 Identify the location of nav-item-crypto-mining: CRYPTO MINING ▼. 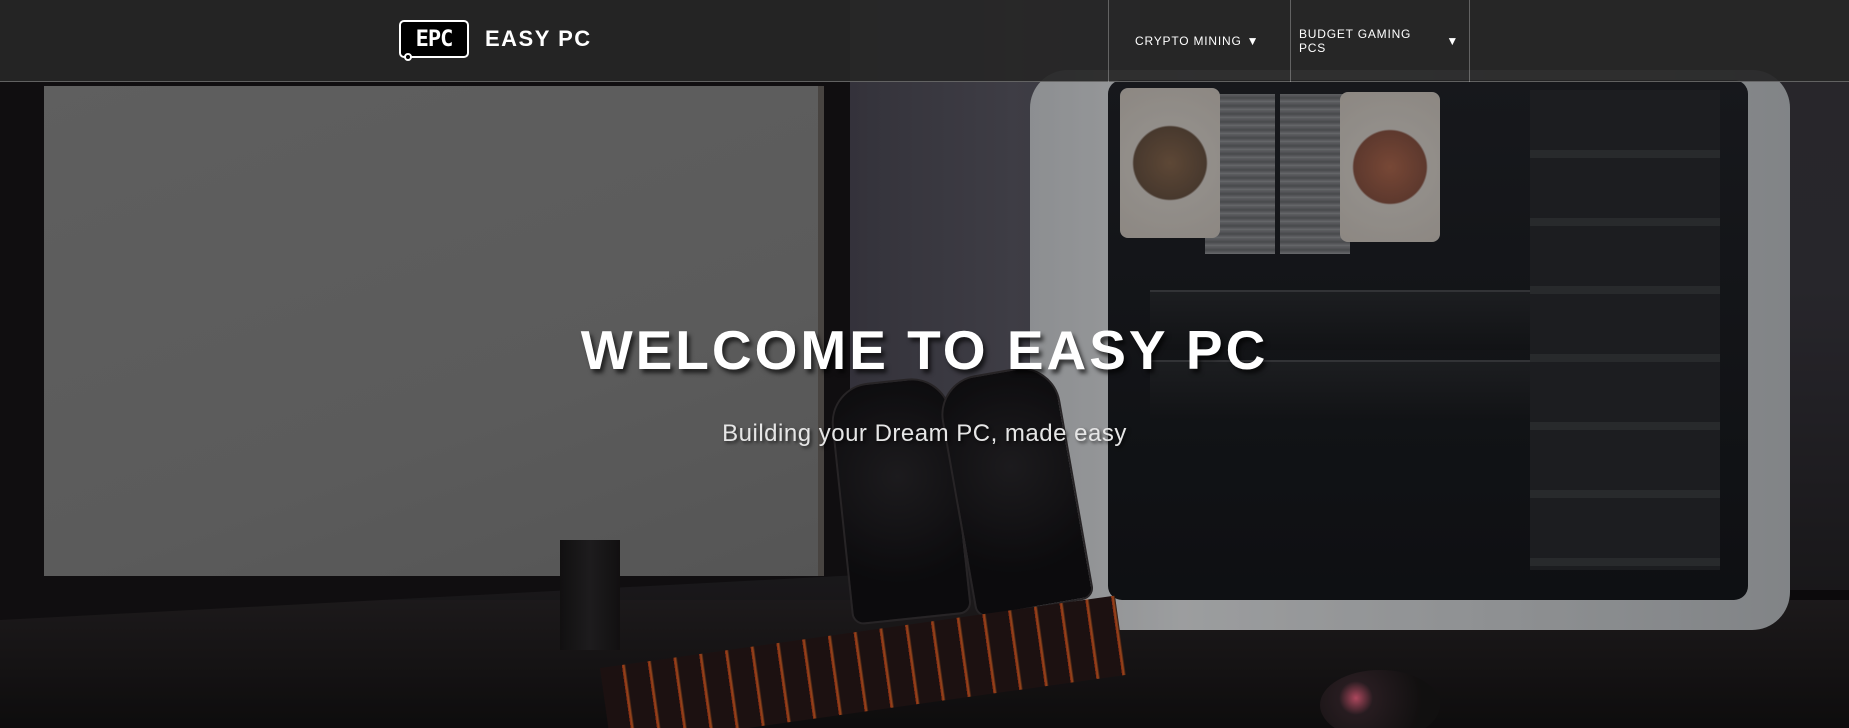
(1199, 41).